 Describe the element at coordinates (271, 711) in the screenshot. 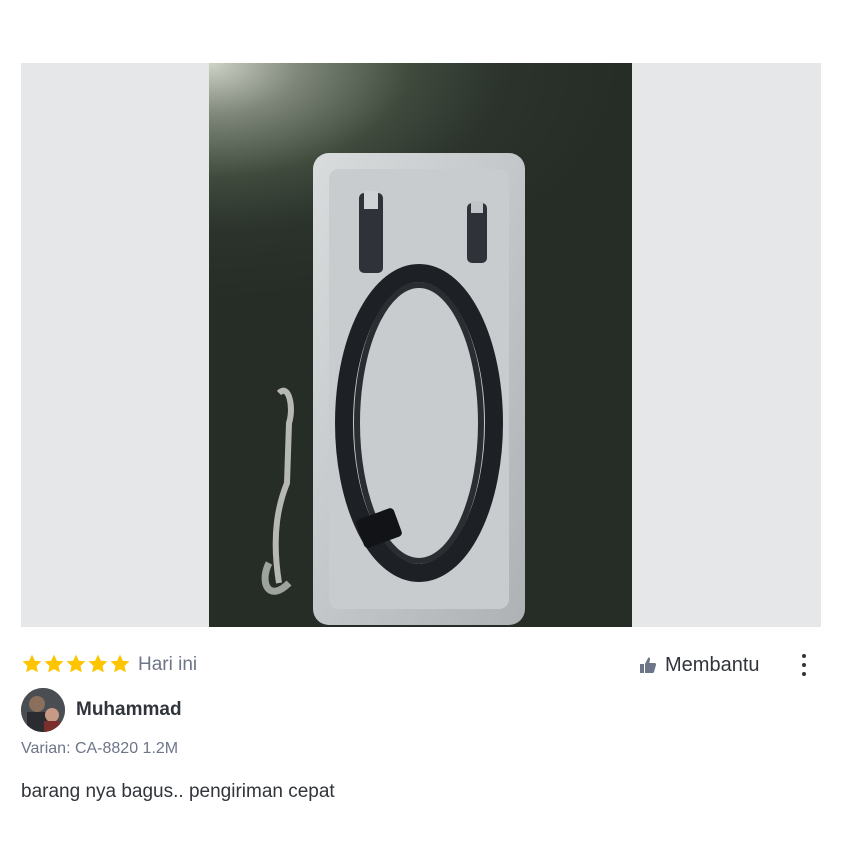

I see `reviewer-row: Muhammad` at that location.